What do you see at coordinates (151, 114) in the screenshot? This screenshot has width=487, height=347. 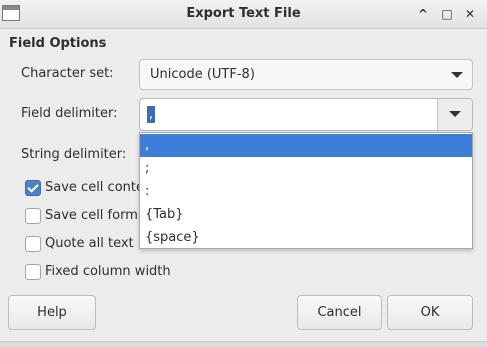 I see `field-delimiter-input: ,` at bounding box center [151, 114].